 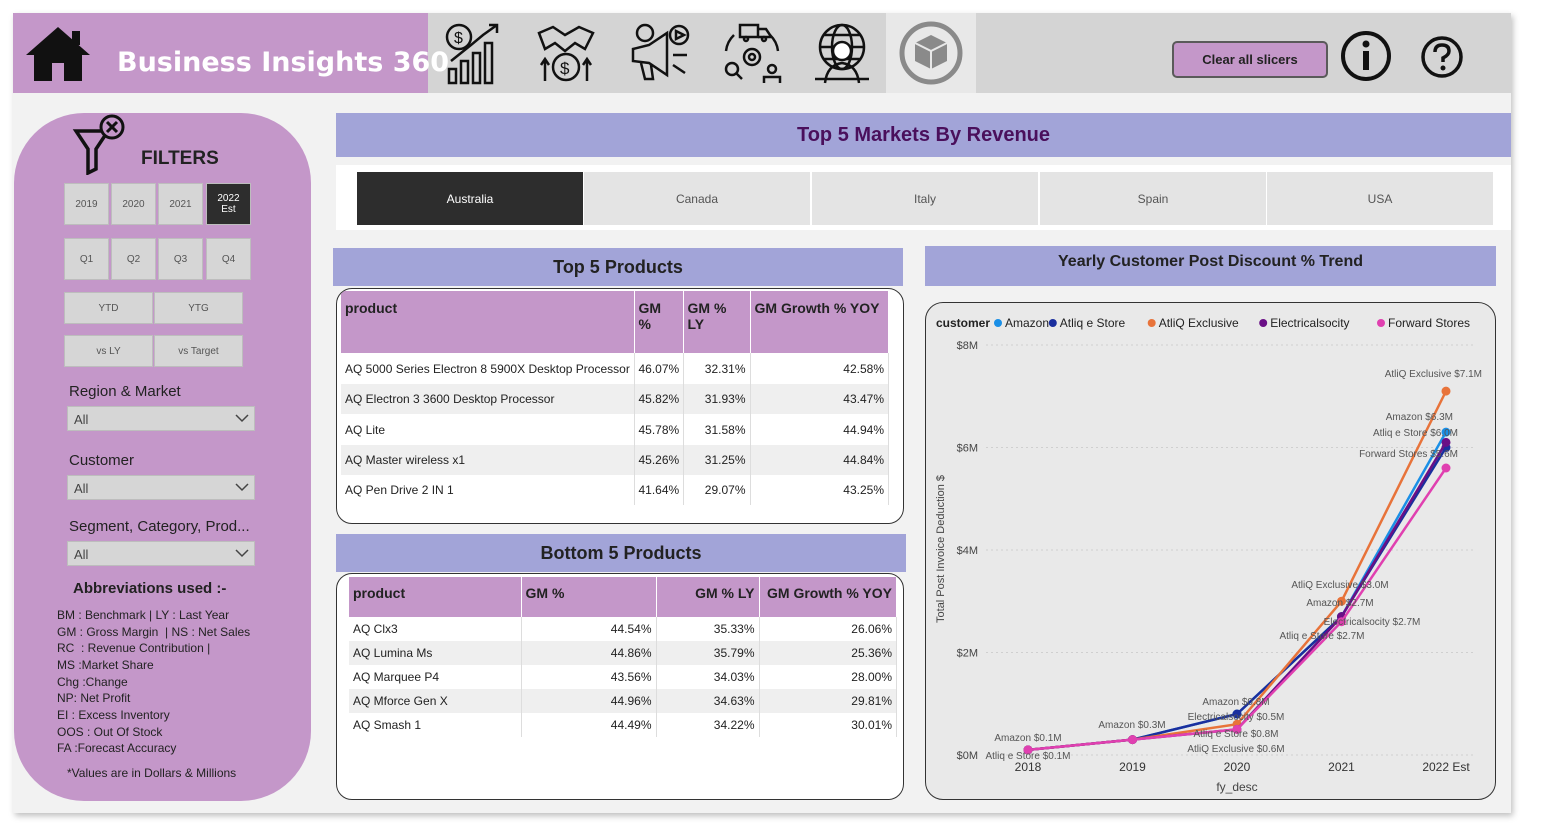 I want to click on market-italy-tab: Italy, so click(x=925, y=198).